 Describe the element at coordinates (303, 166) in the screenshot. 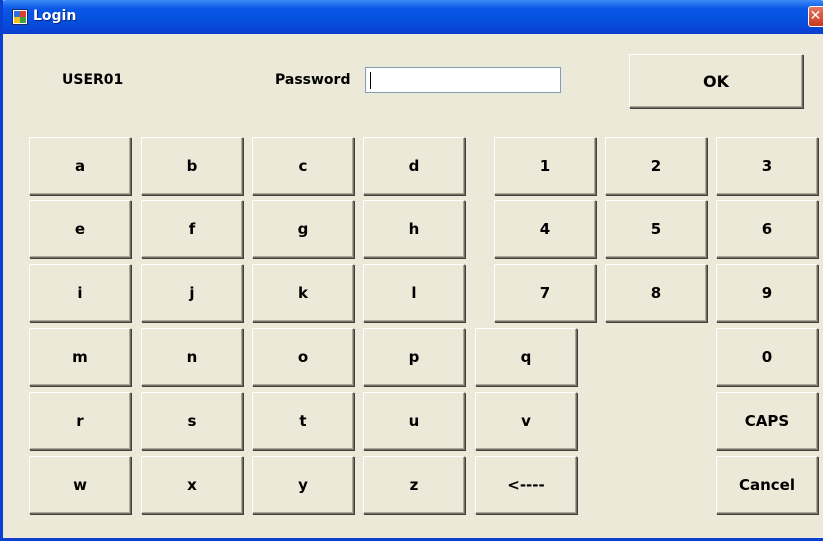

I see `key-c: c` at that location.